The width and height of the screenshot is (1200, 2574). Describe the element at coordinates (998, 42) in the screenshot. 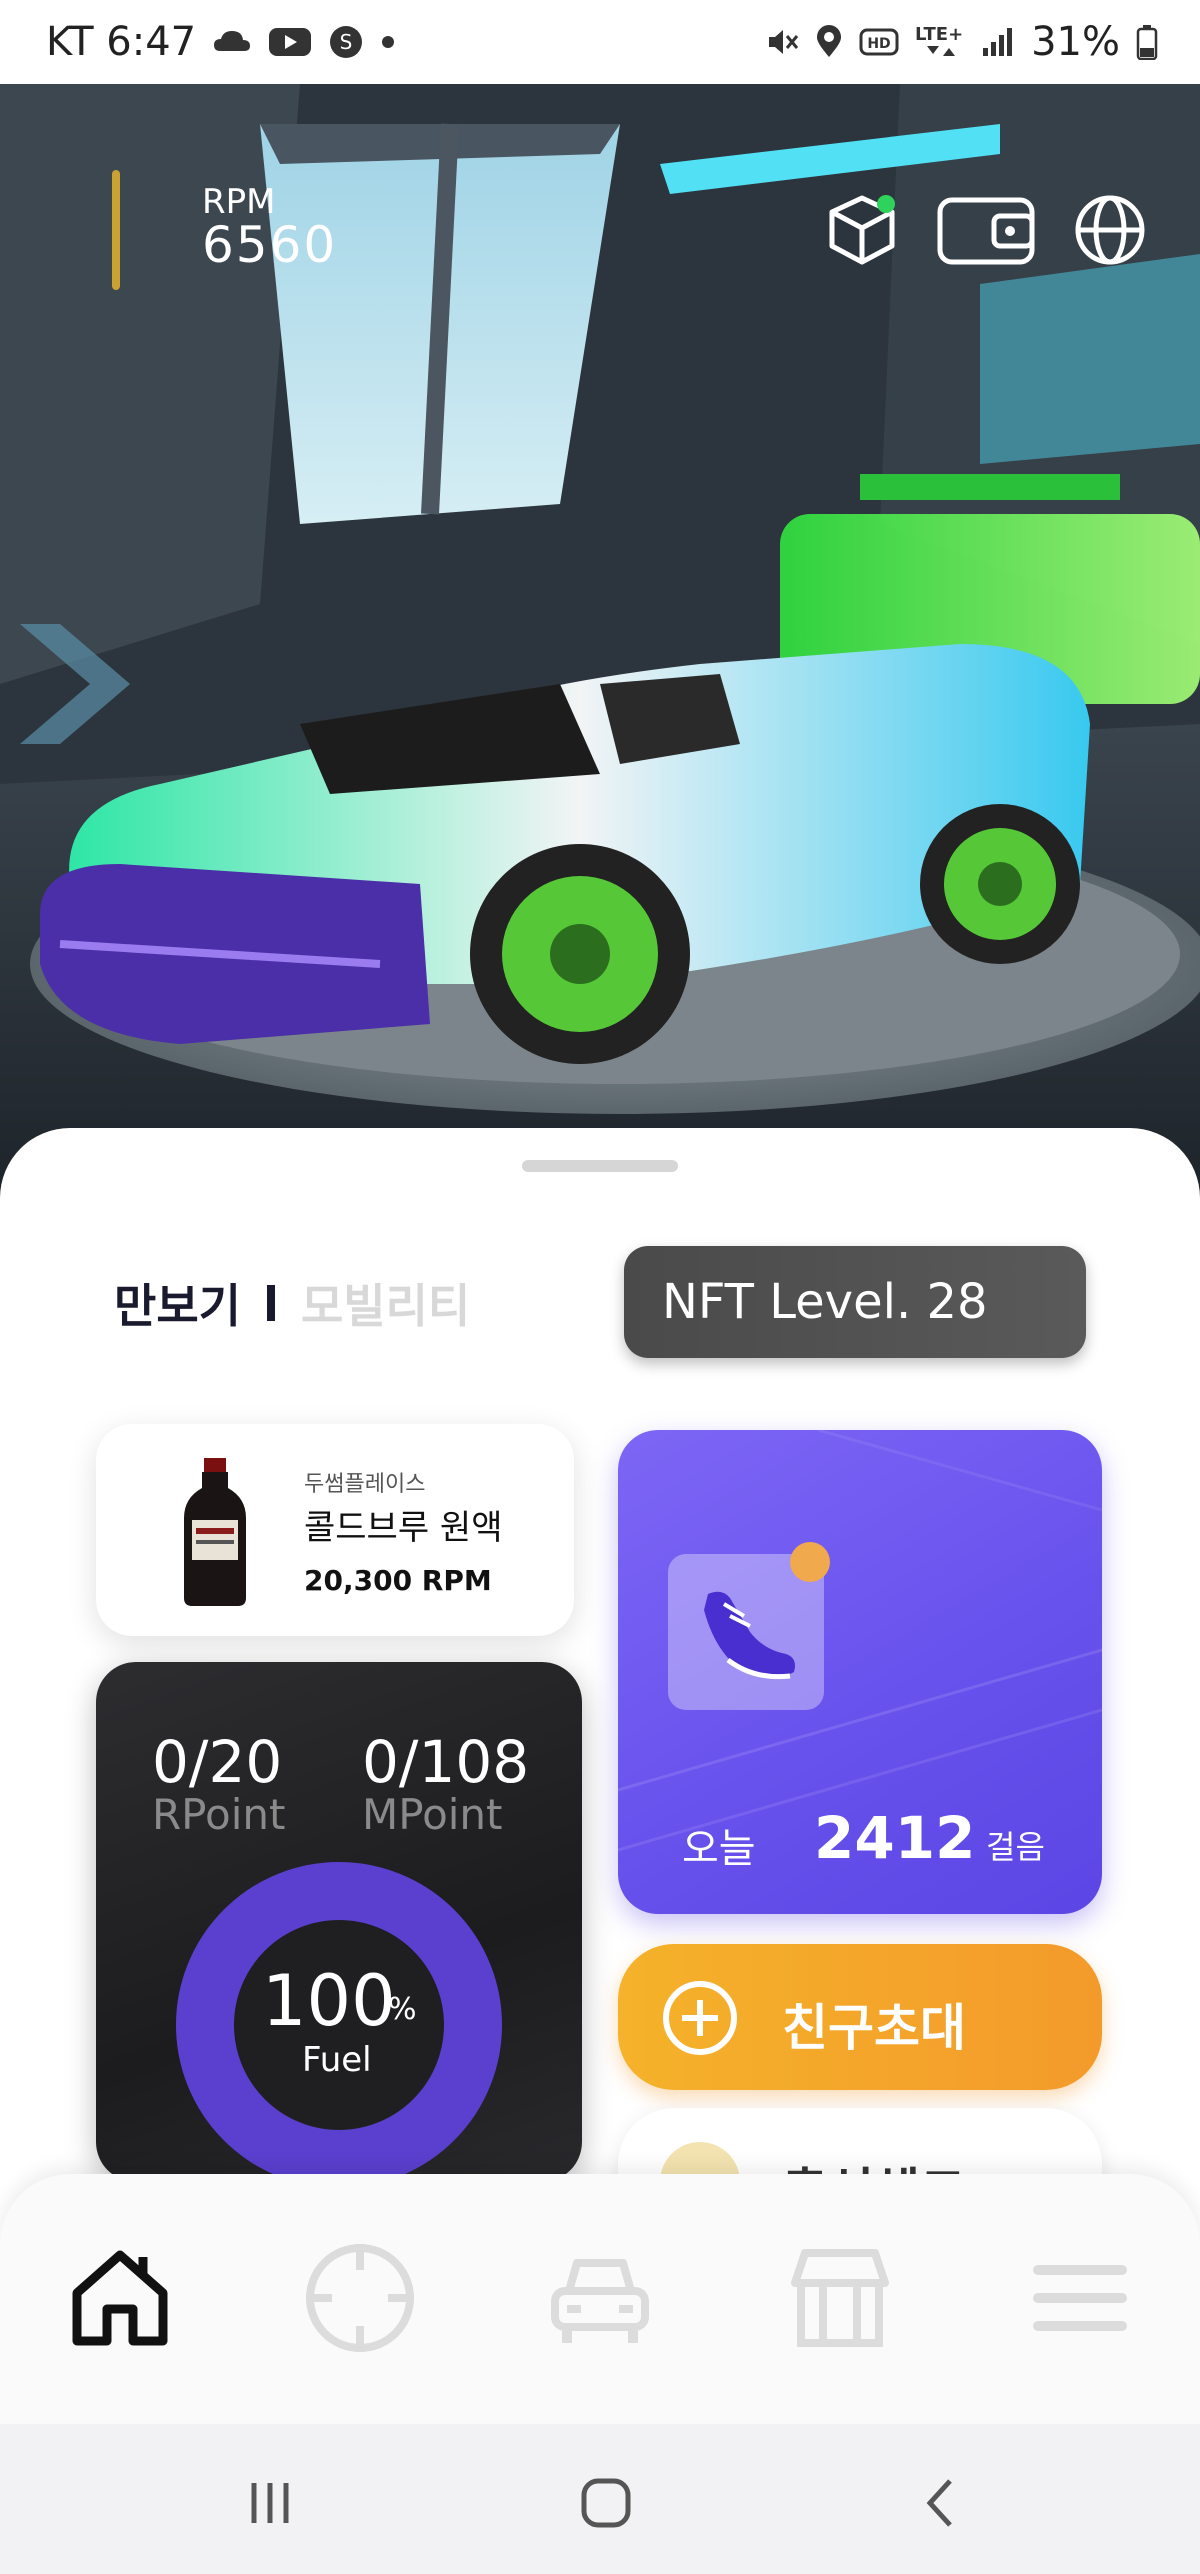

I see `signal-icon` at that location.